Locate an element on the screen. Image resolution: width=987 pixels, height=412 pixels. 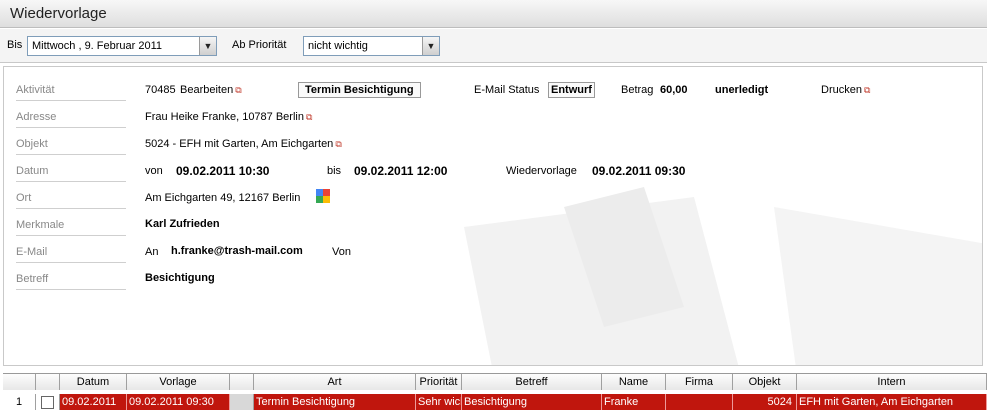
edit-link-label: Bearbeiten is located at coordinates (207, 90).